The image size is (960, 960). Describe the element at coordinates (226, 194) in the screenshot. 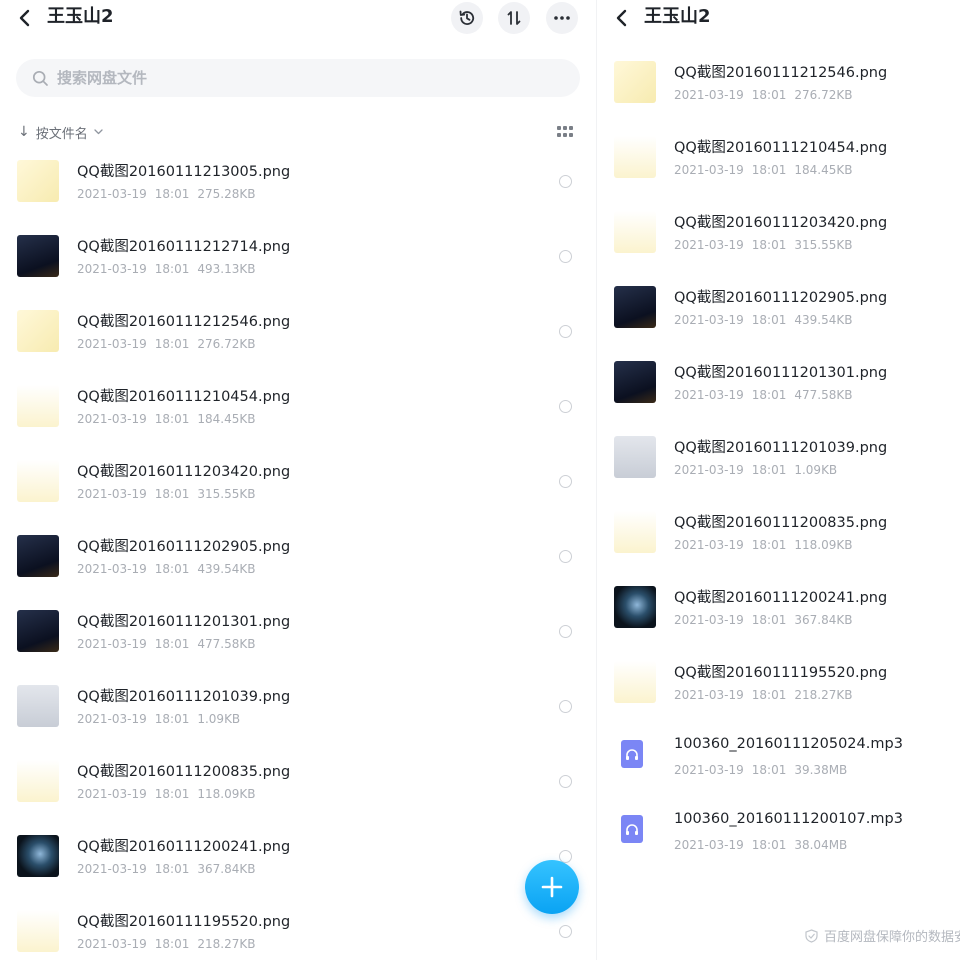

I see `file-size: 275.28KB` at that location.